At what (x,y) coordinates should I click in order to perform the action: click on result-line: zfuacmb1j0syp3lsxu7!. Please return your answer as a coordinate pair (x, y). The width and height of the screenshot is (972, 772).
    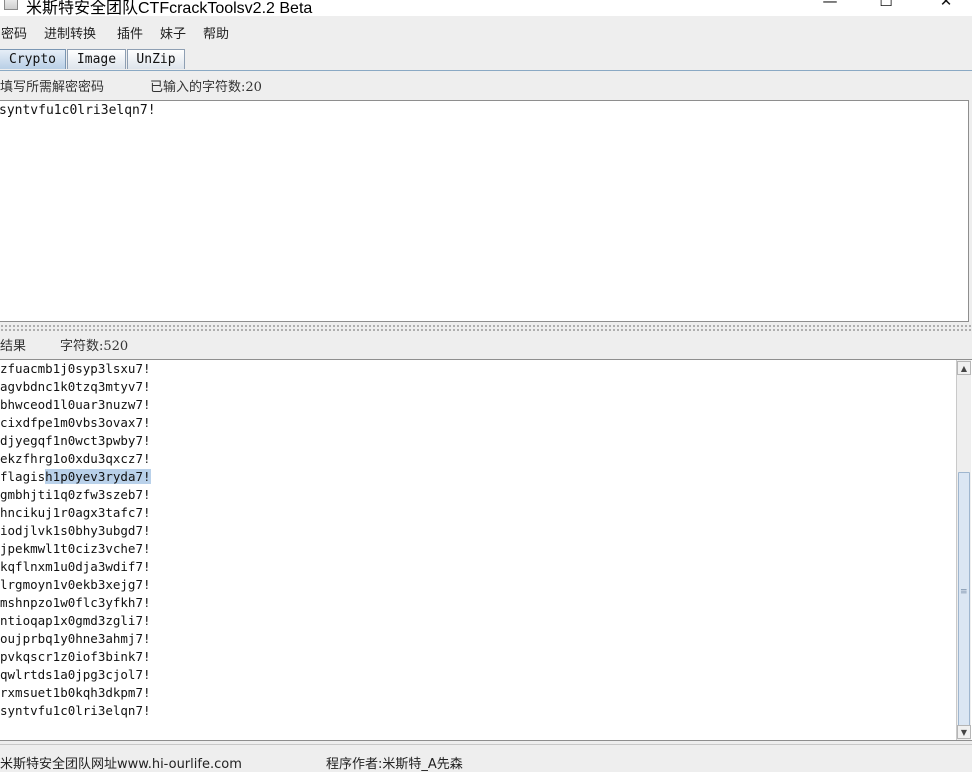
    Looking at the image, I should click on (75, 368).